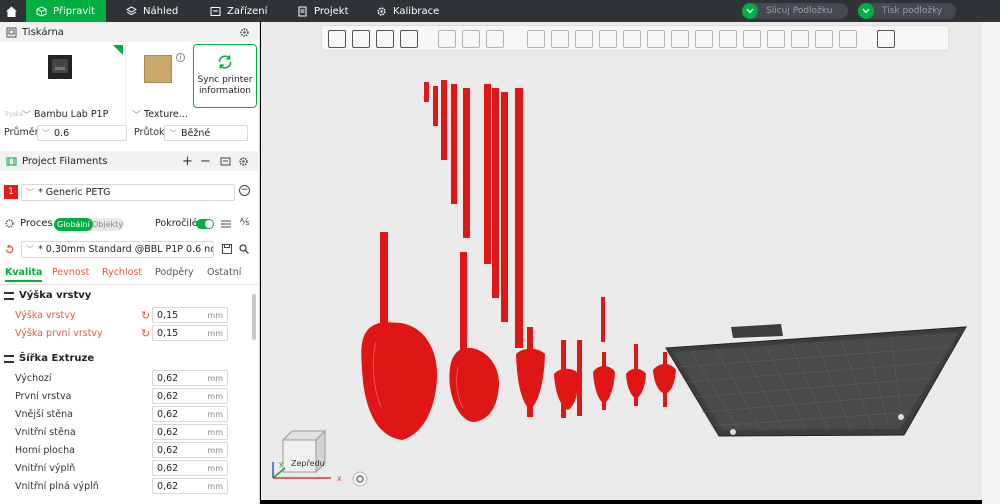 This screenshot has width=1000, height=504. What do you see at coordinates (243, 161) in the screenshot?
I see `filament-settings-icon` at bounding box center [243, 161].